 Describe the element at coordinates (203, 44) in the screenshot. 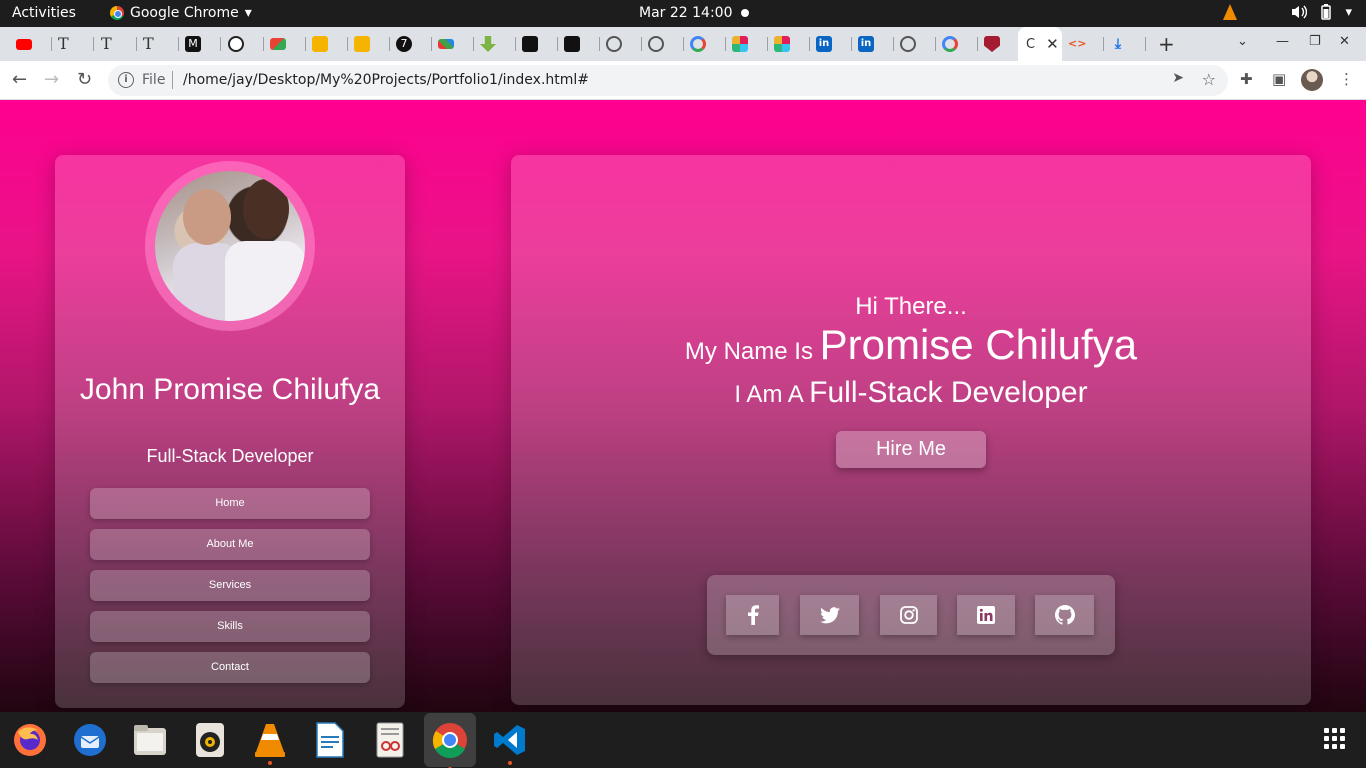

I see `tab-medium: M` at that location.